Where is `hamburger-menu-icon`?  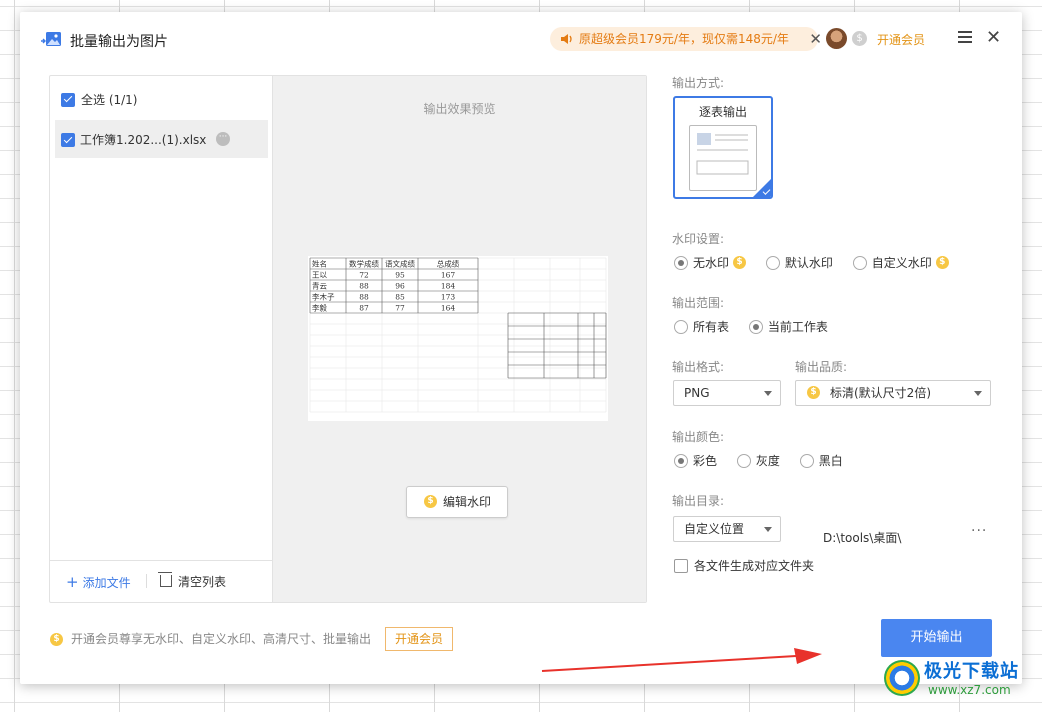 hamburger-menu-icon is located at coordinates (965, 38).